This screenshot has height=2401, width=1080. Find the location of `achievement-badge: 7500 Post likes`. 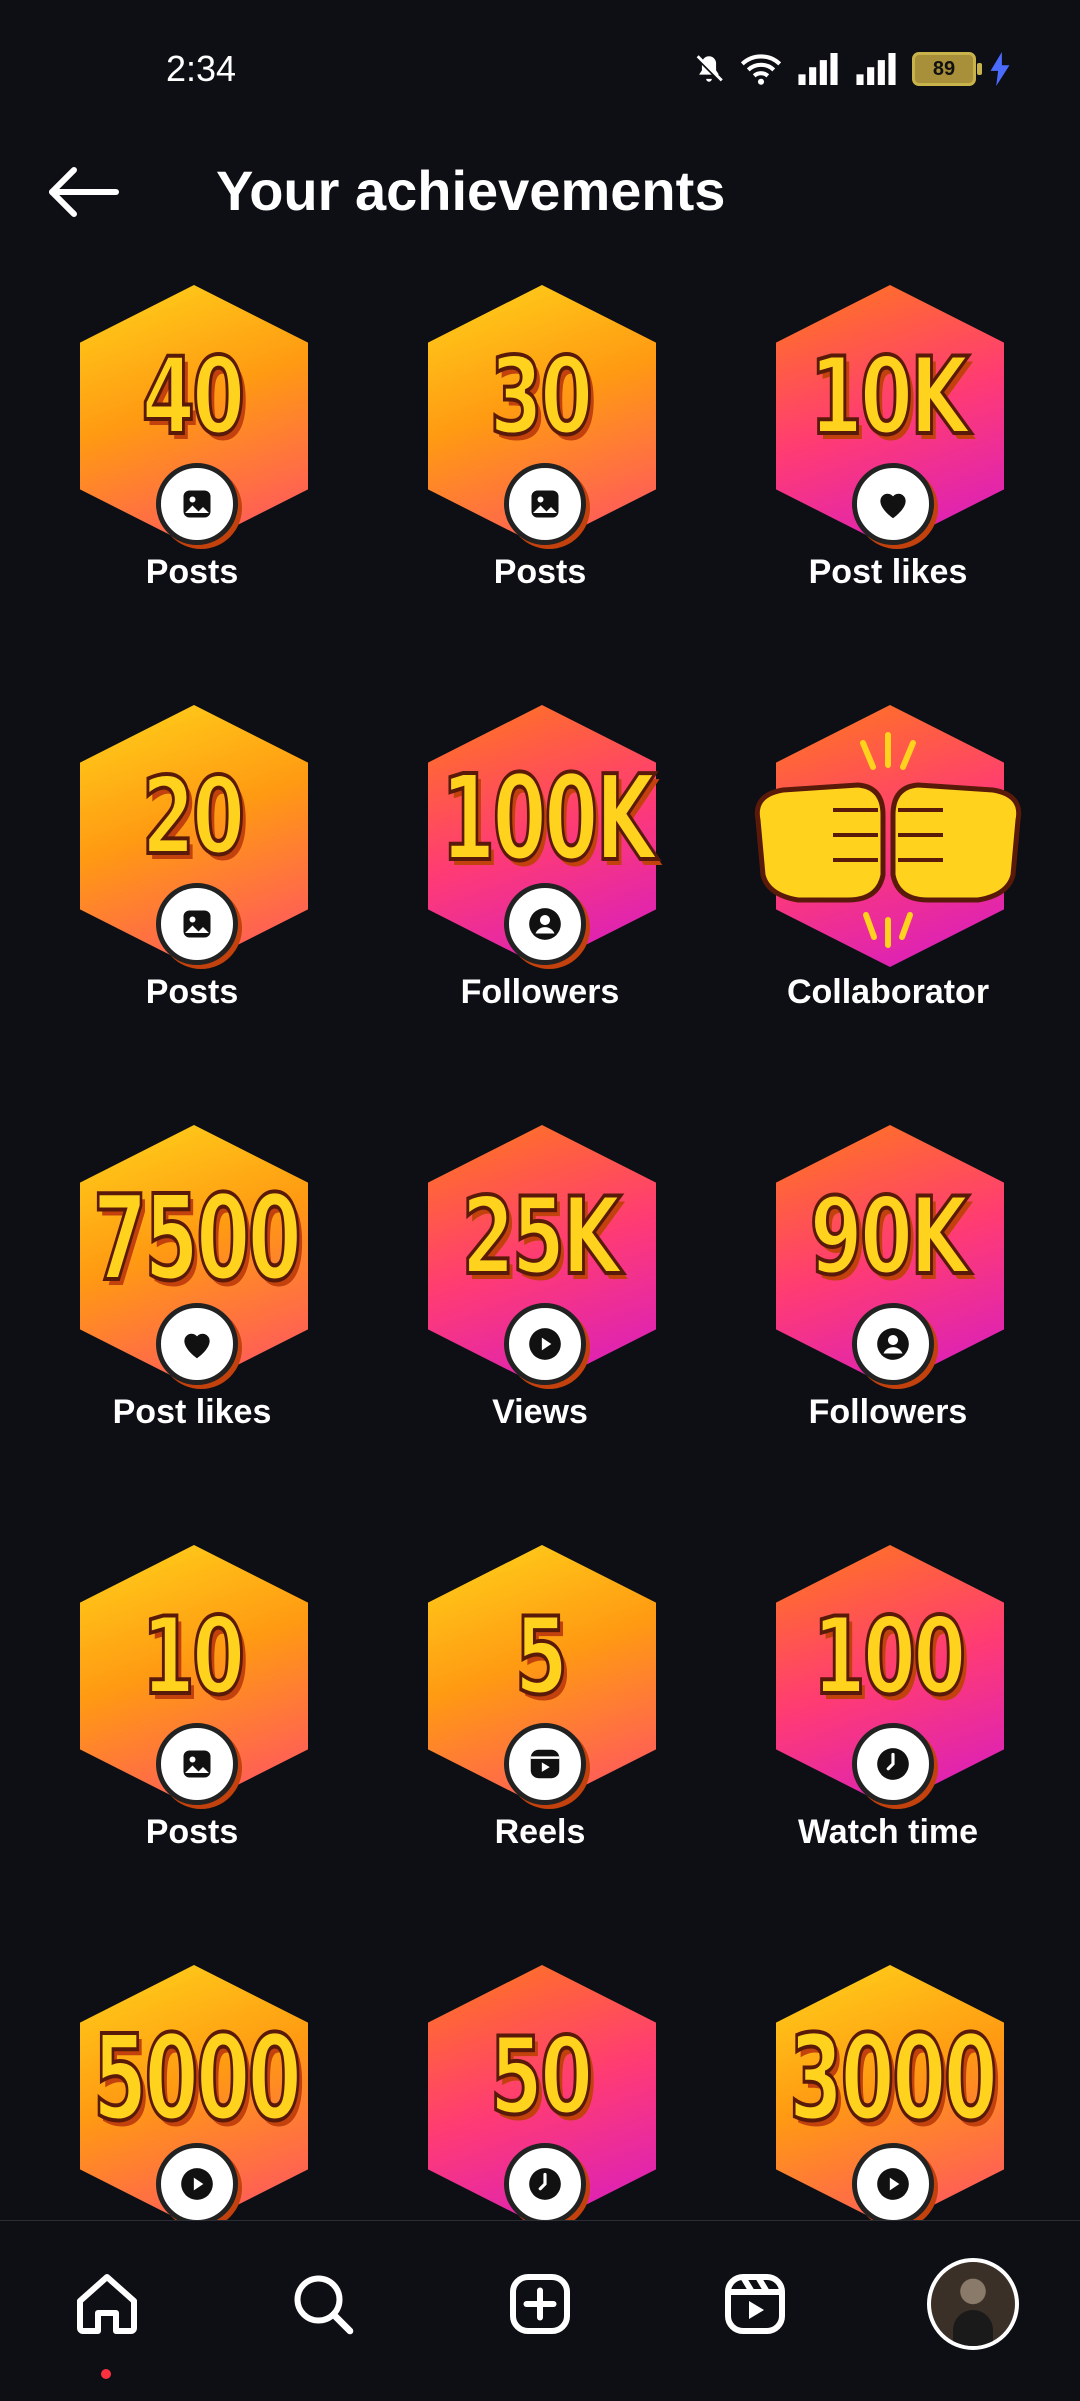

achievement-badge: 7500 Post likes is located at coordinates (192, 1295).